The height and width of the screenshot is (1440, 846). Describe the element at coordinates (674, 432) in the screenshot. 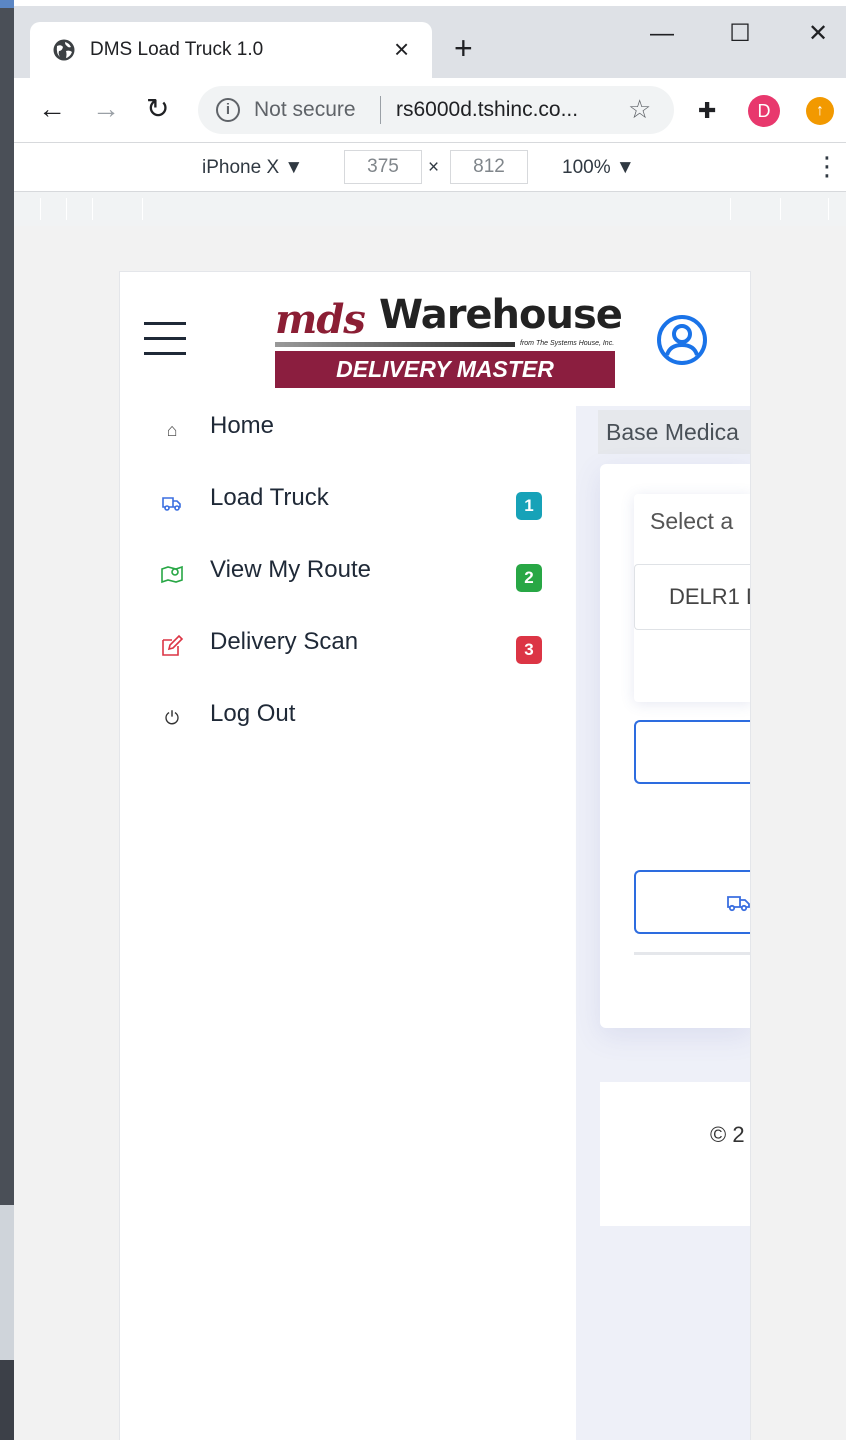

I see `breadcrumb: Base Medica` at that location.